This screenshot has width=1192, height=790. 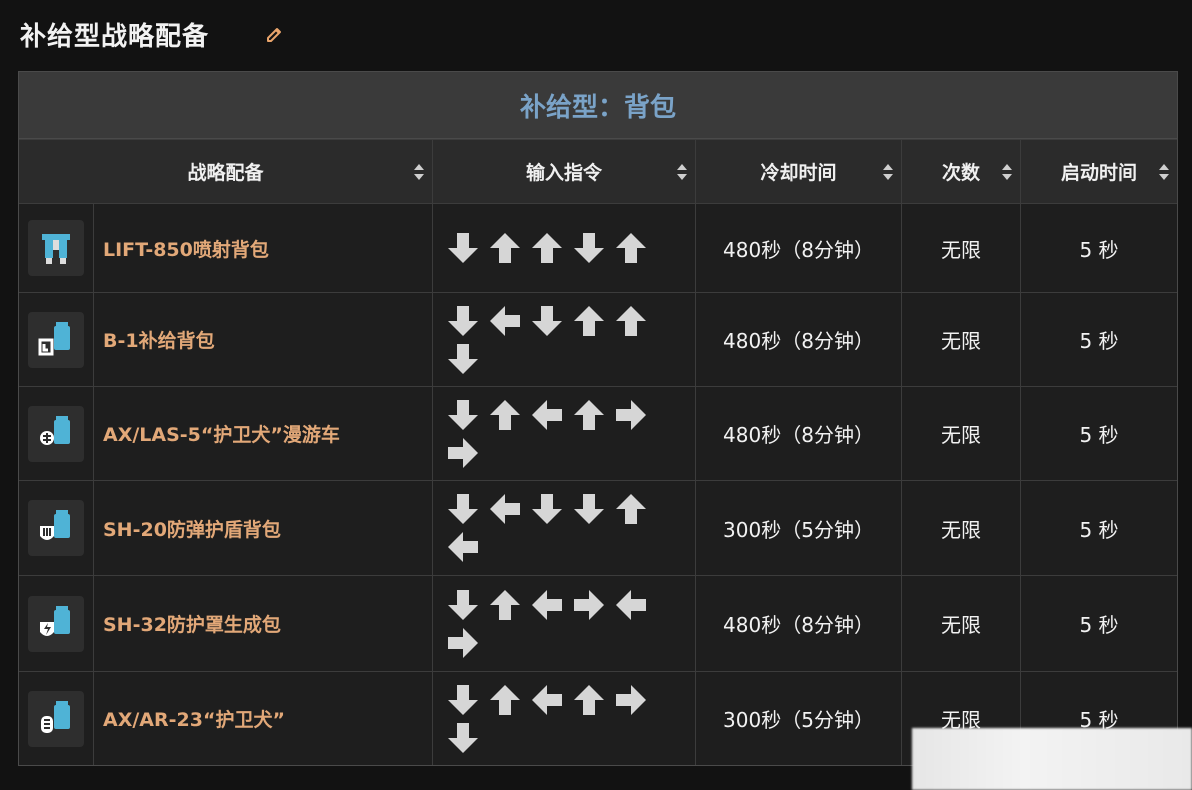 I want to click on column-header-label: 战略配备, so click(x=225, y=173).